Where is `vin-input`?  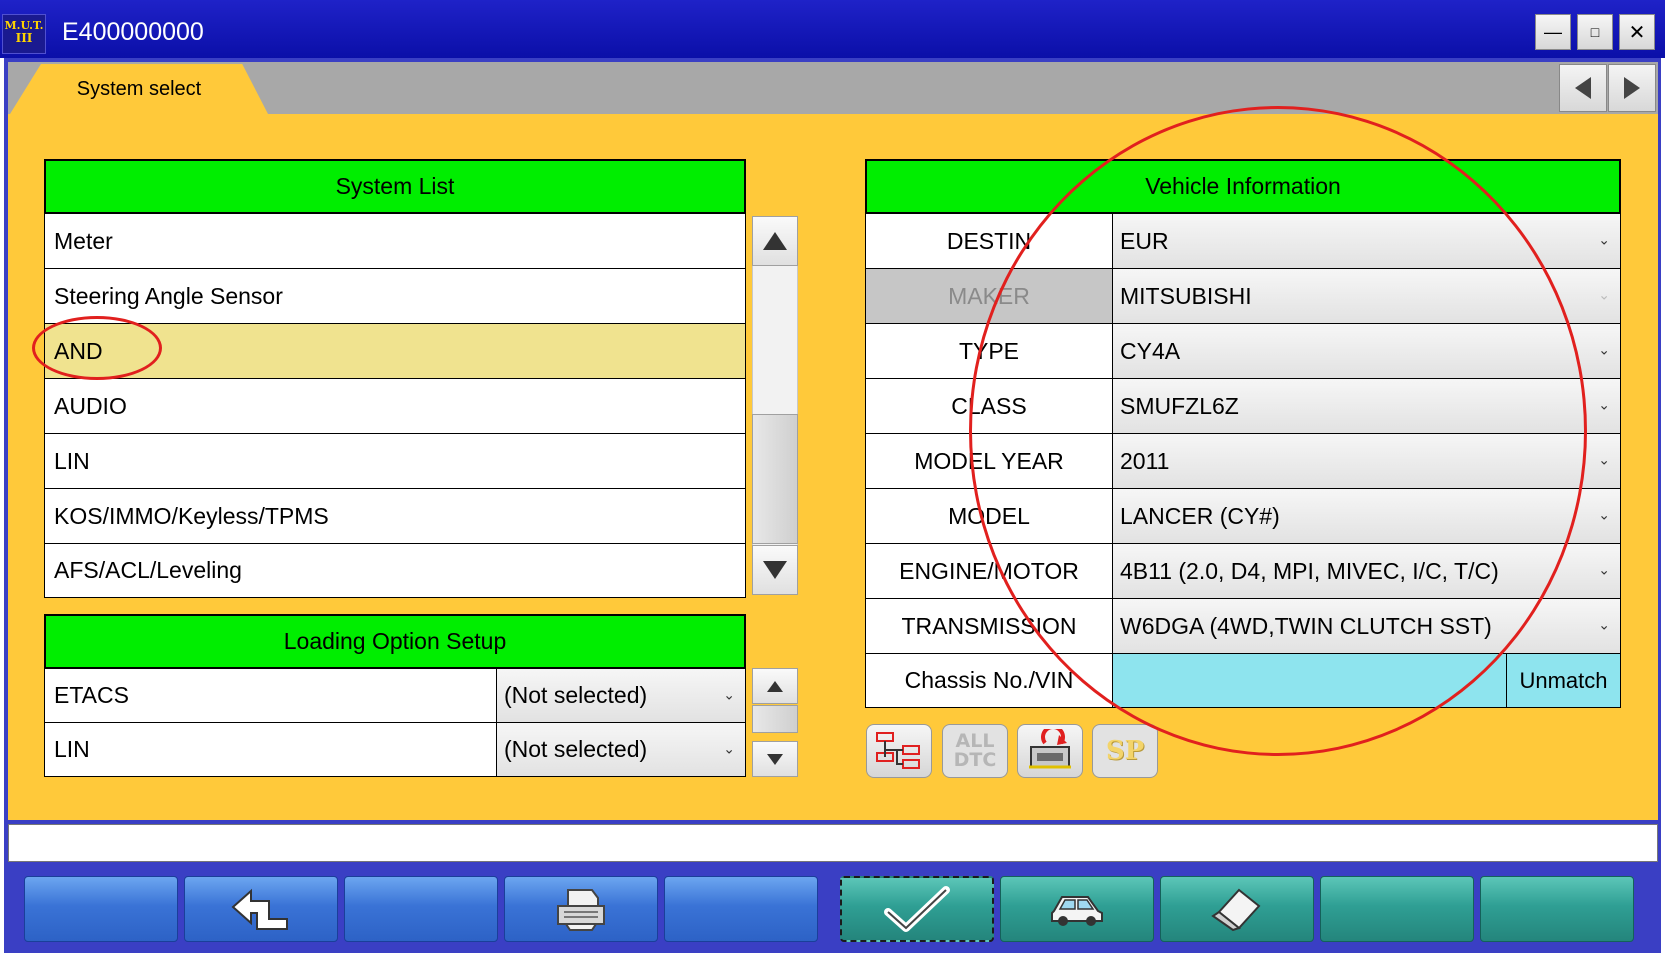 vin-input is located at coordinates (1309, 680).